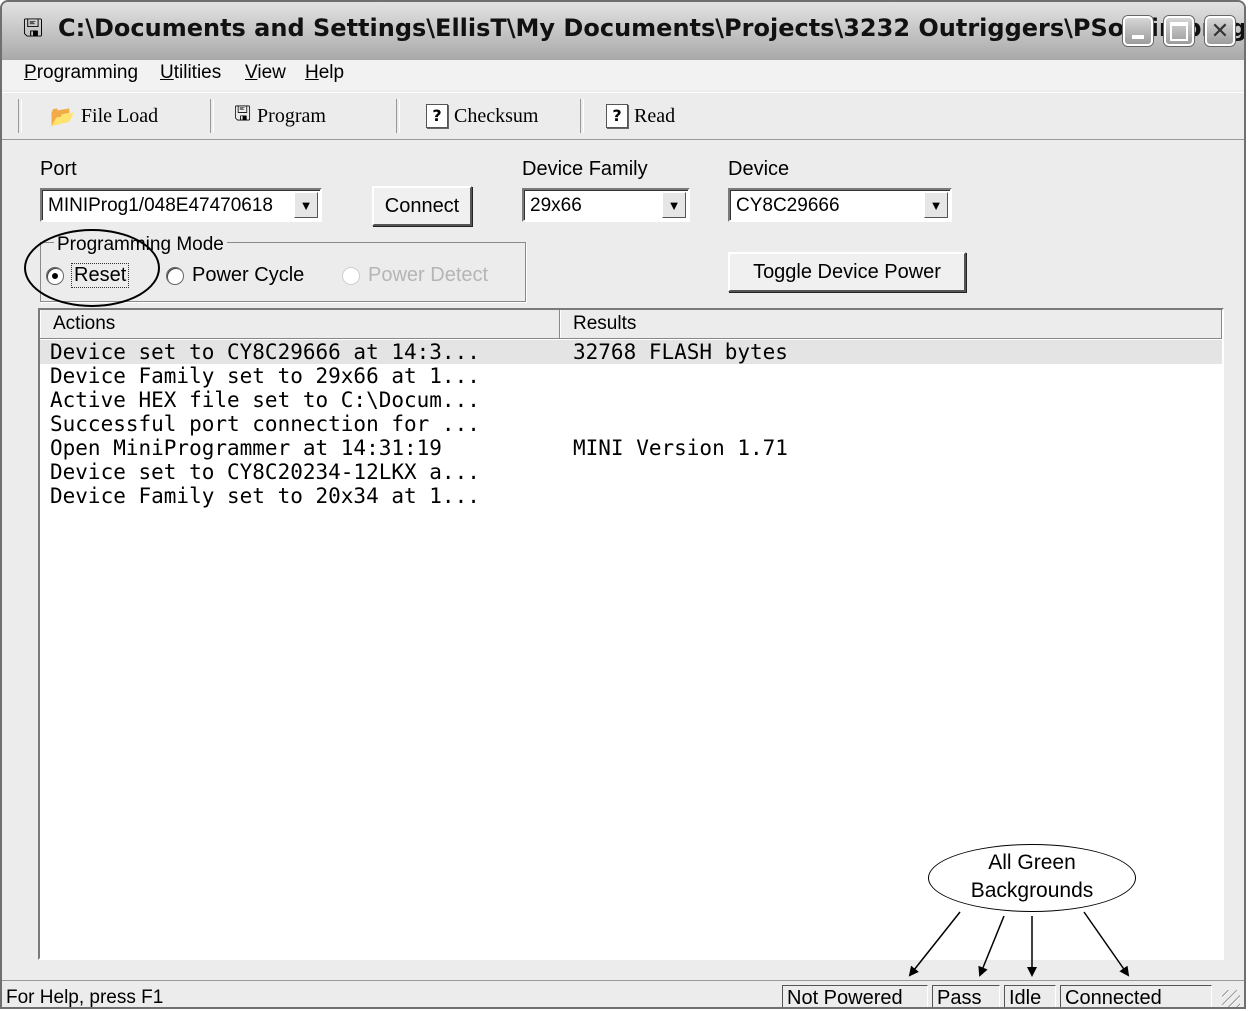  I want to click on resize-grip-icon, so click(1231, 998).